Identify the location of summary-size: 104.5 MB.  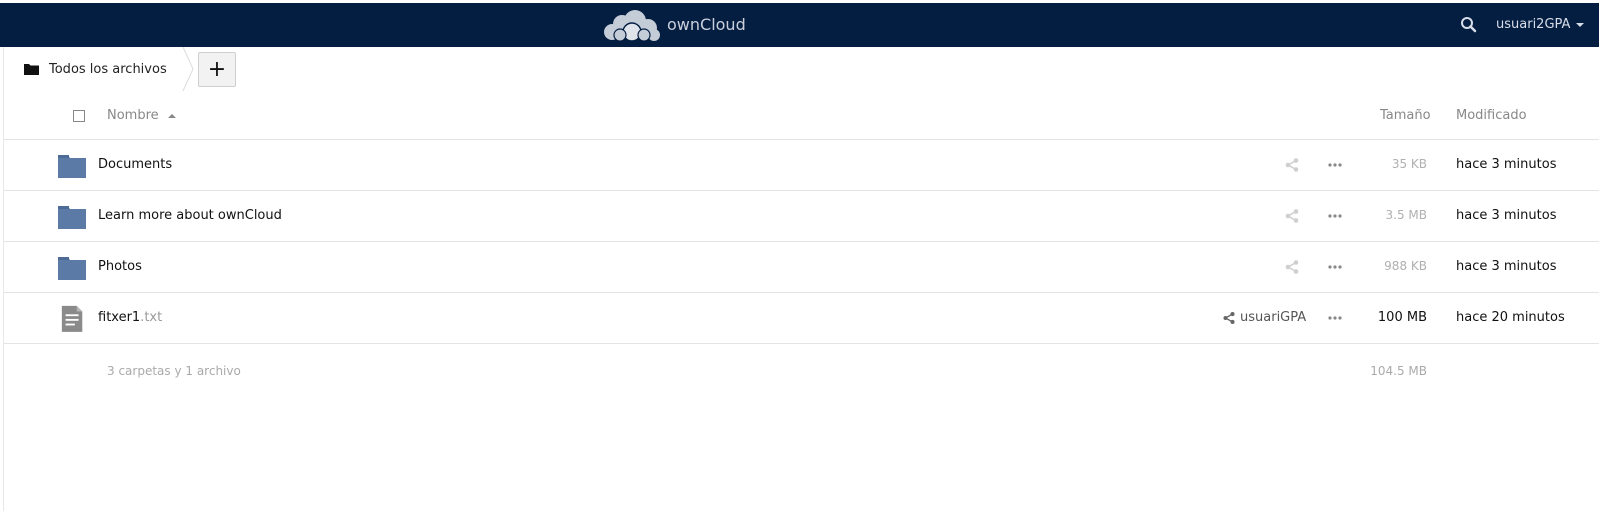
(1398, 371).